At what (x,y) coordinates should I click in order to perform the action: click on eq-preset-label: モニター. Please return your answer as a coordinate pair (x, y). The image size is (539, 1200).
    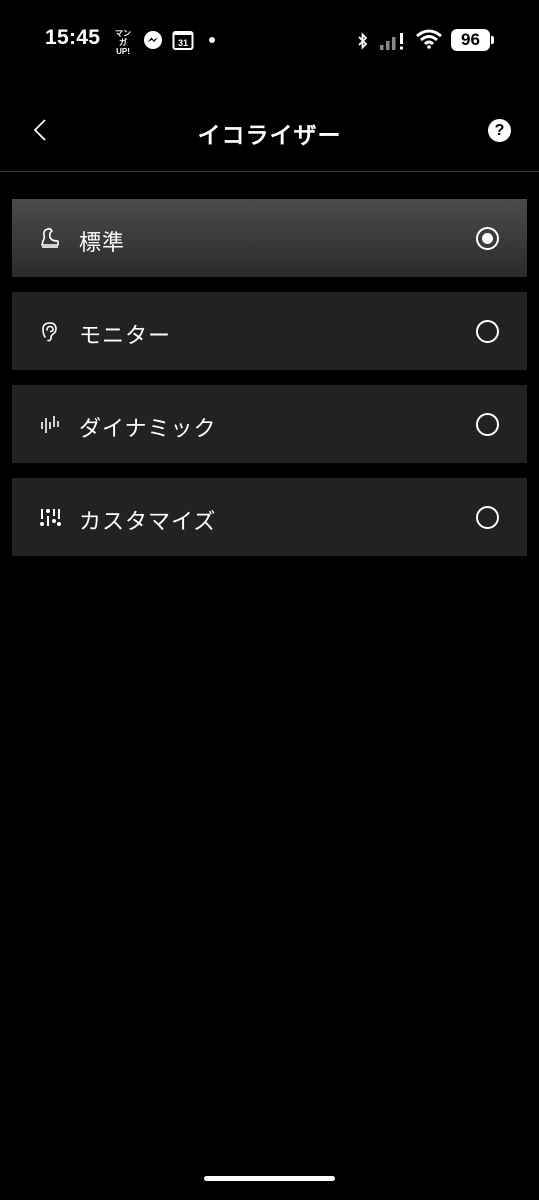
    Looking at the image, I should click on (125, 336).